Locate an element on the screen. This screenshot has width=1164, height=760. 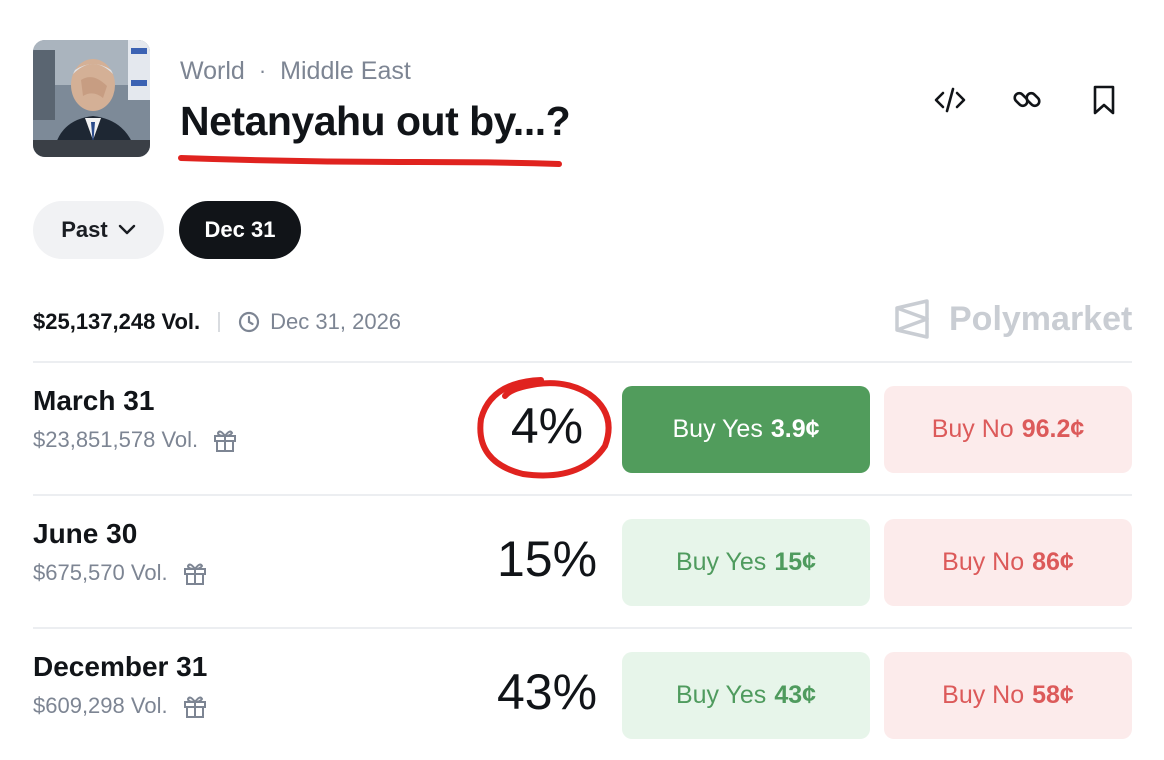
code-icon is located at coordinates (950, 100).